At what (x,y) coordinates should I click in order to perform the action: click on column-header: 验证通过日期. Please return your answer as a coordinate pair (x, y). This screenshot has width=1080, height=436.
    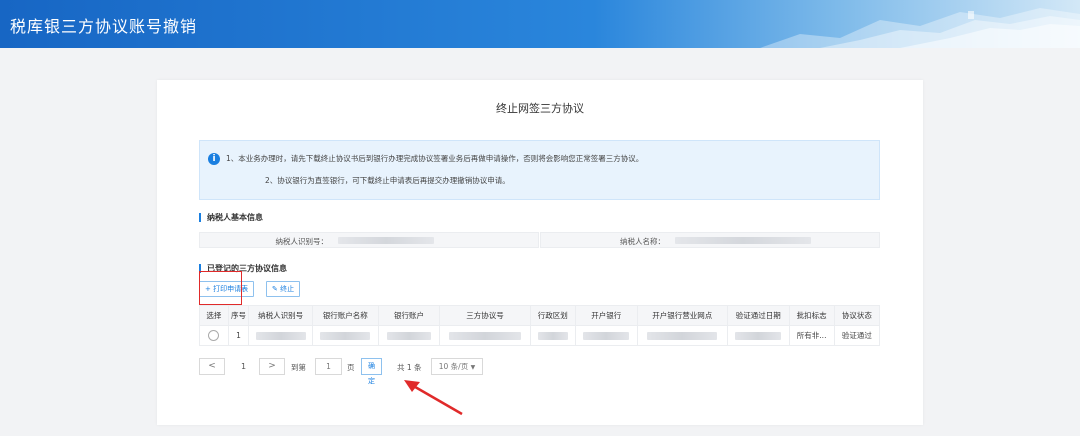
    Looking at the image, I should click on (758, 315).